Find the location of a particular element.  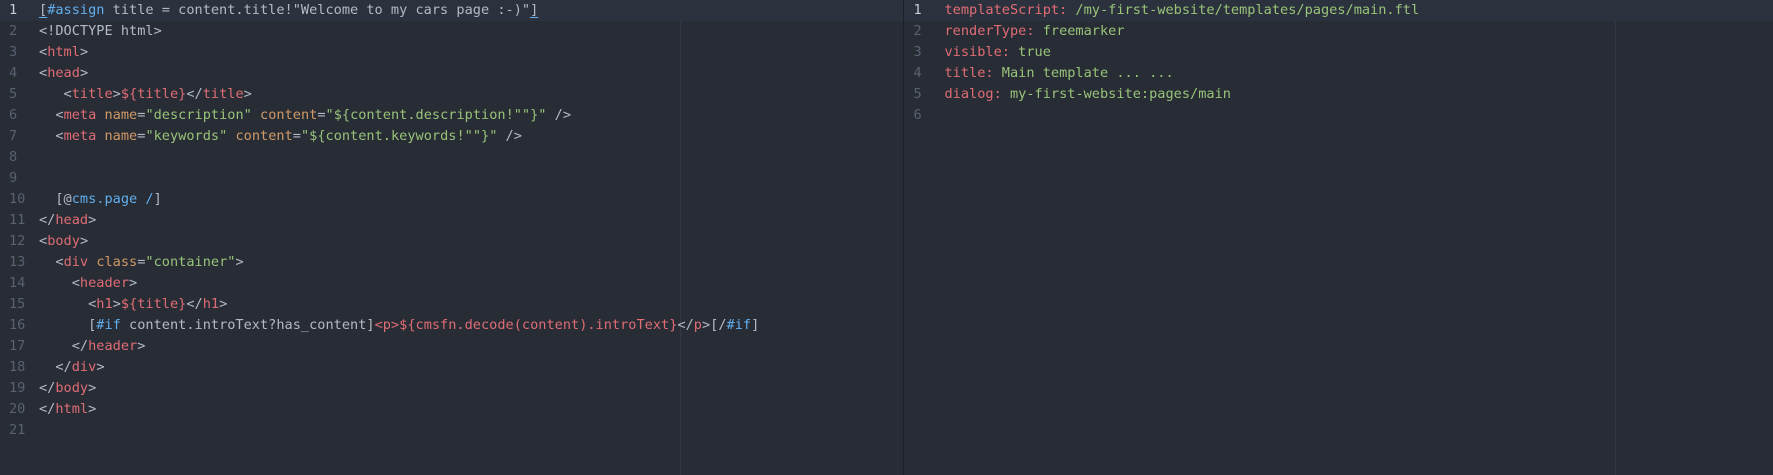

code-line: 11 </head> is located at coordinates (451, 220).